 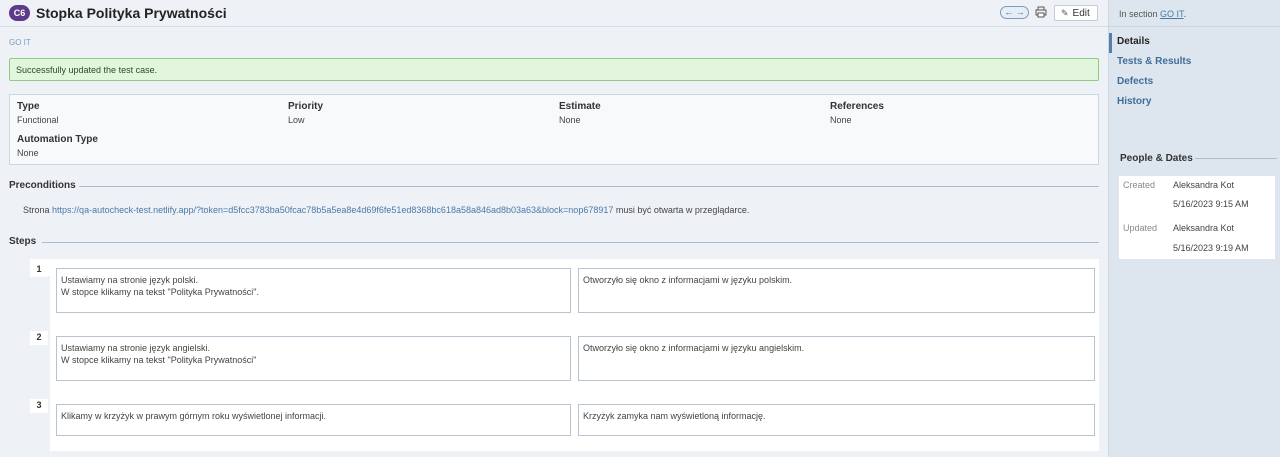 What do you see at coordinates (1081, 13) in the screenshot?
I see `edit-button-label: Edit` at bounding box center [1081, 13].